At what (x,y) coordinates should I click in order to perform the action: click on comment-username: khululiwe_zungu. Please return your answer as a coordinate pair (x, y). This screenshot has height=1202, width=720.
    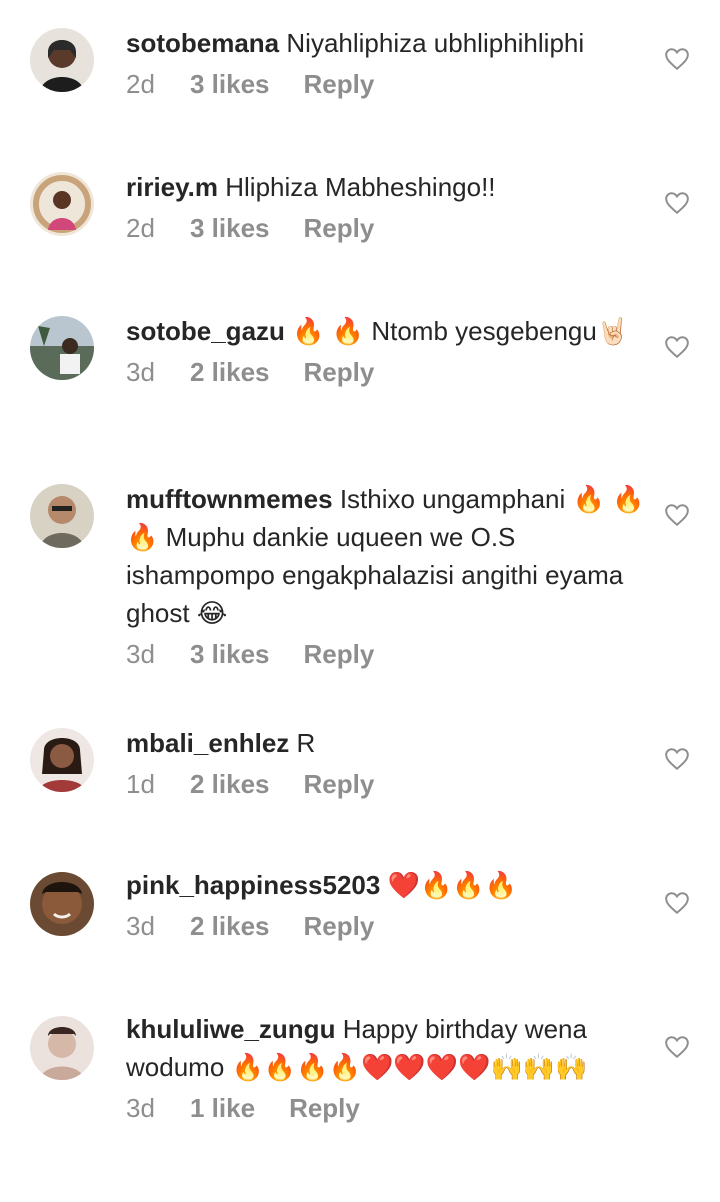
    Looking at the image, I should click on (230, 1029).